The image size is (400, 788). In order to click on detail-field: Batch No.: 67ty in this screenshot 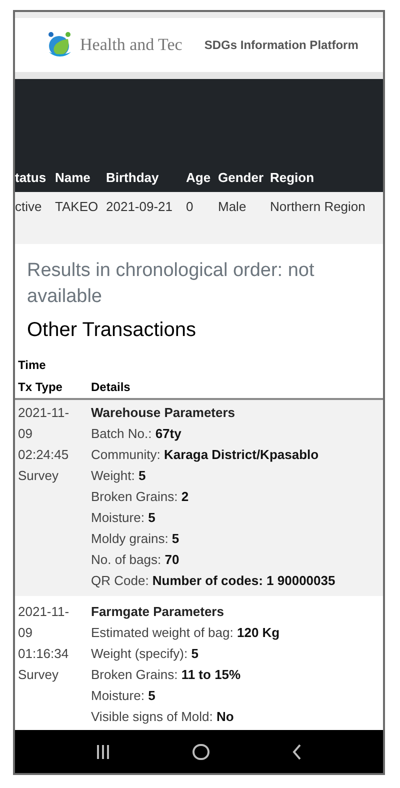, I will do `click(237, 433)`.